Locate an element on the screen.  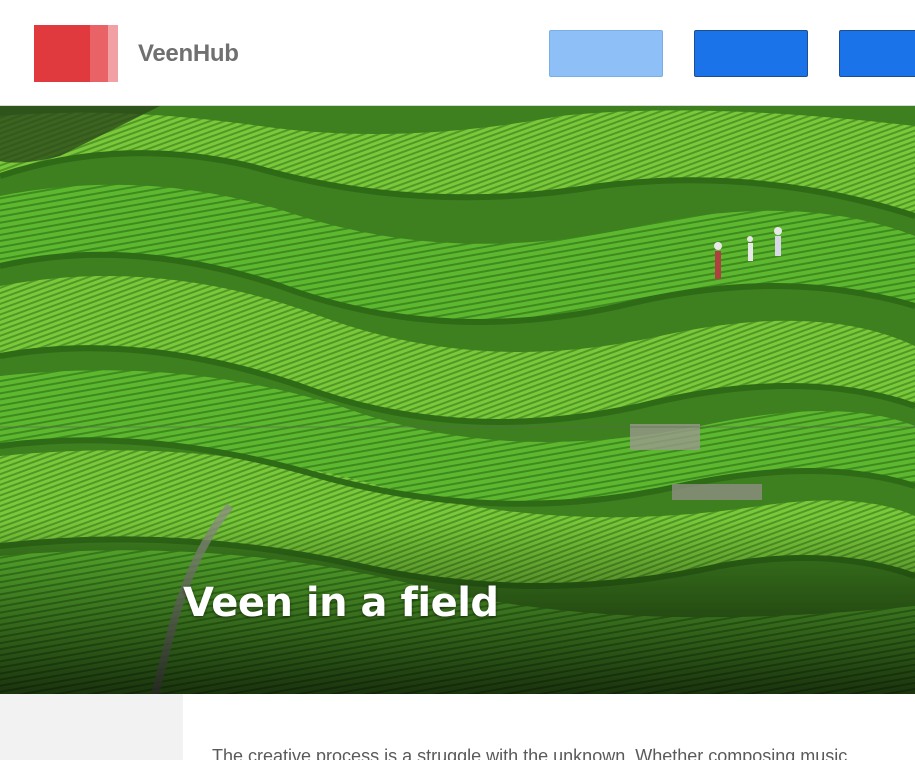
brand-logo is located at coordinates (76, 53).